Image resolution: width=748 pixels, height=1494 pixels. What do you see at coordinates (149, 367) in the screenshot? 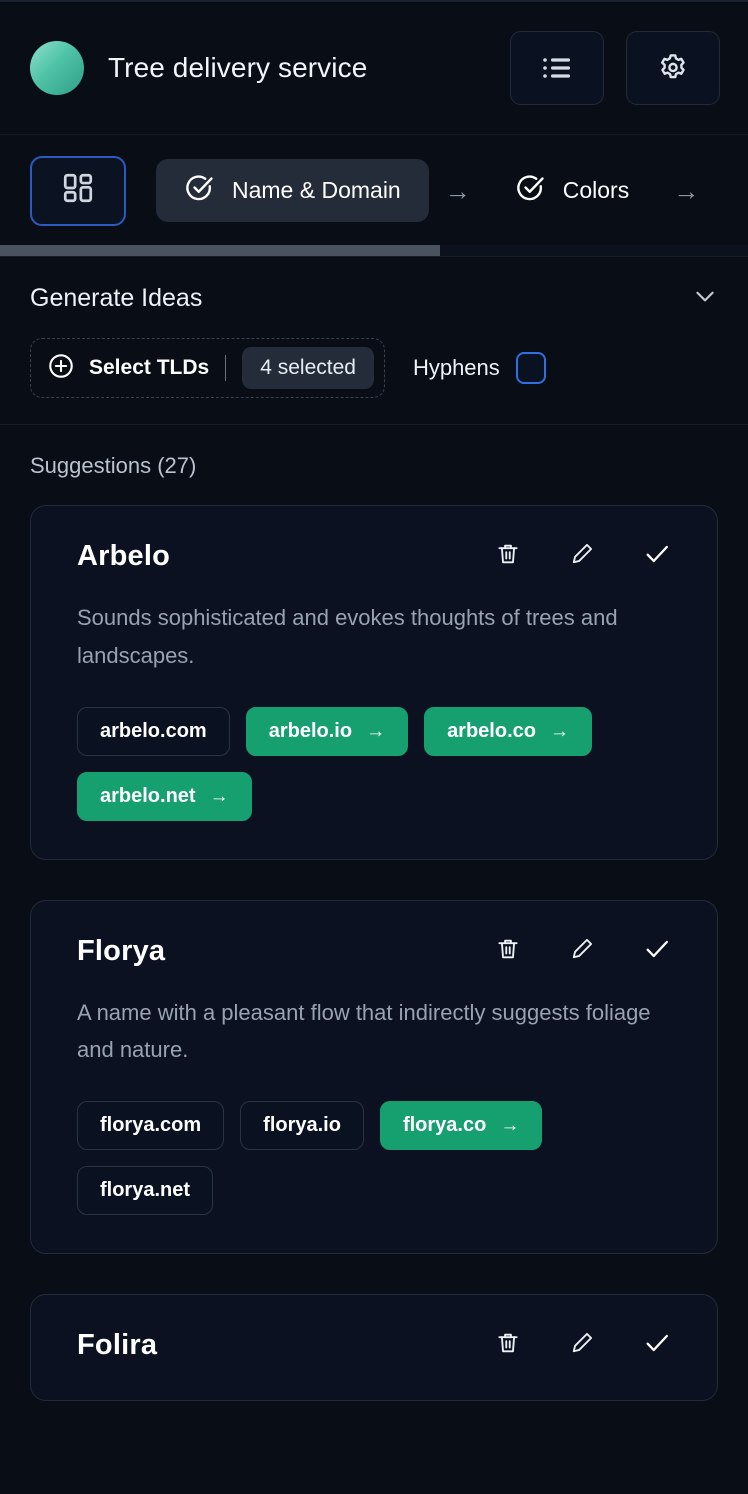
I see `select-tlds-label: Select TLDs` at bounding box center [149, 367].